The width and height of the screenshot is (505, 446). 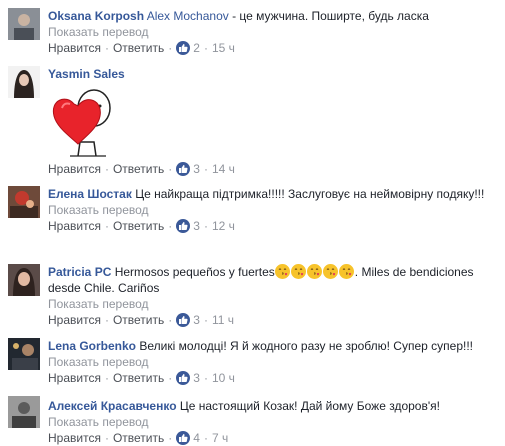 I want to click on comment-author: Елена Шостак, so click(x=90, y=194).